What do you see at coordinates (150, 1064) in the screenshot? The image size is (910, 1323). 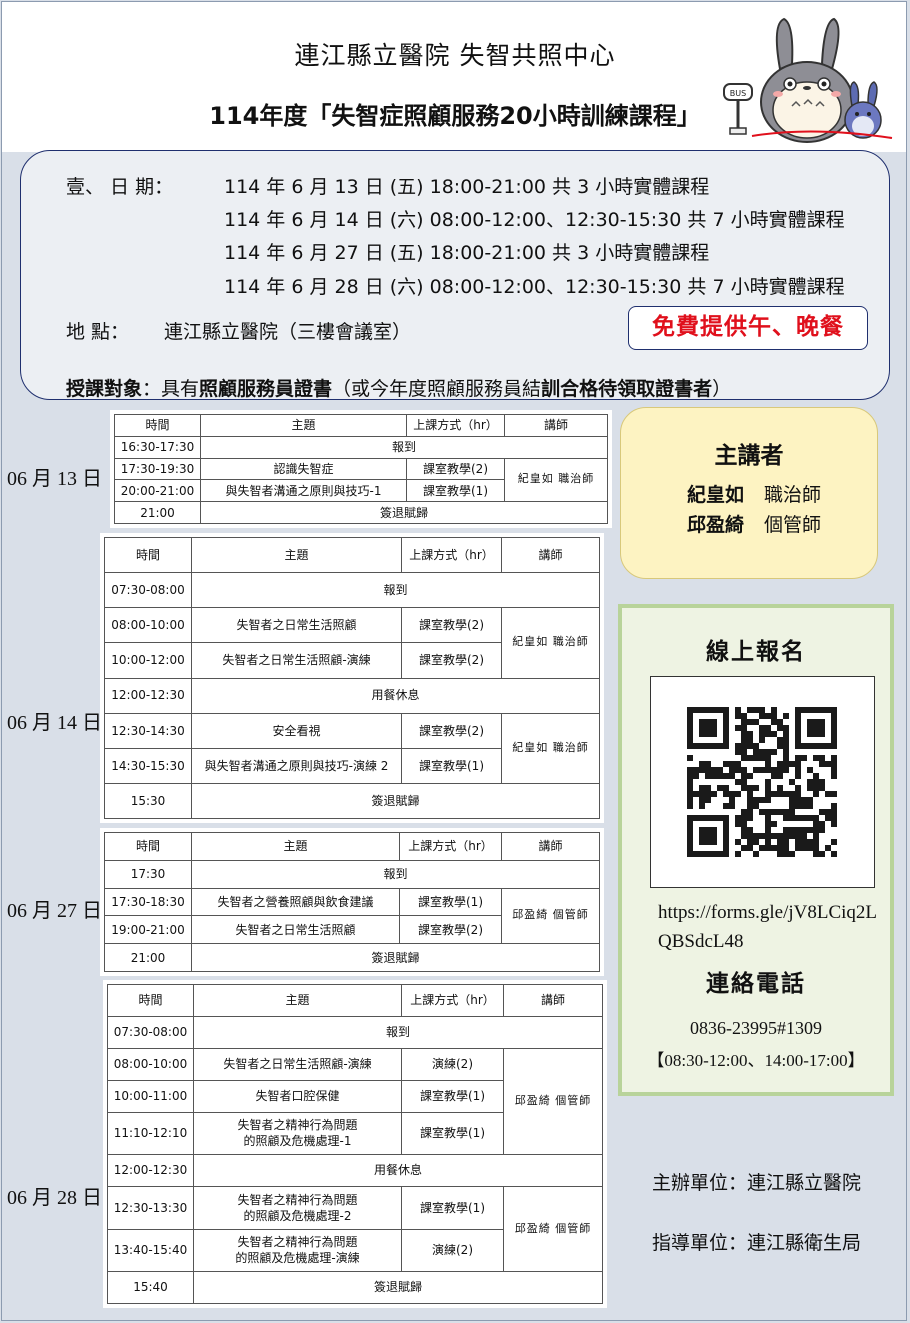 I see `row-time: 08:00-10:00` at bounding box center [150, 1064].